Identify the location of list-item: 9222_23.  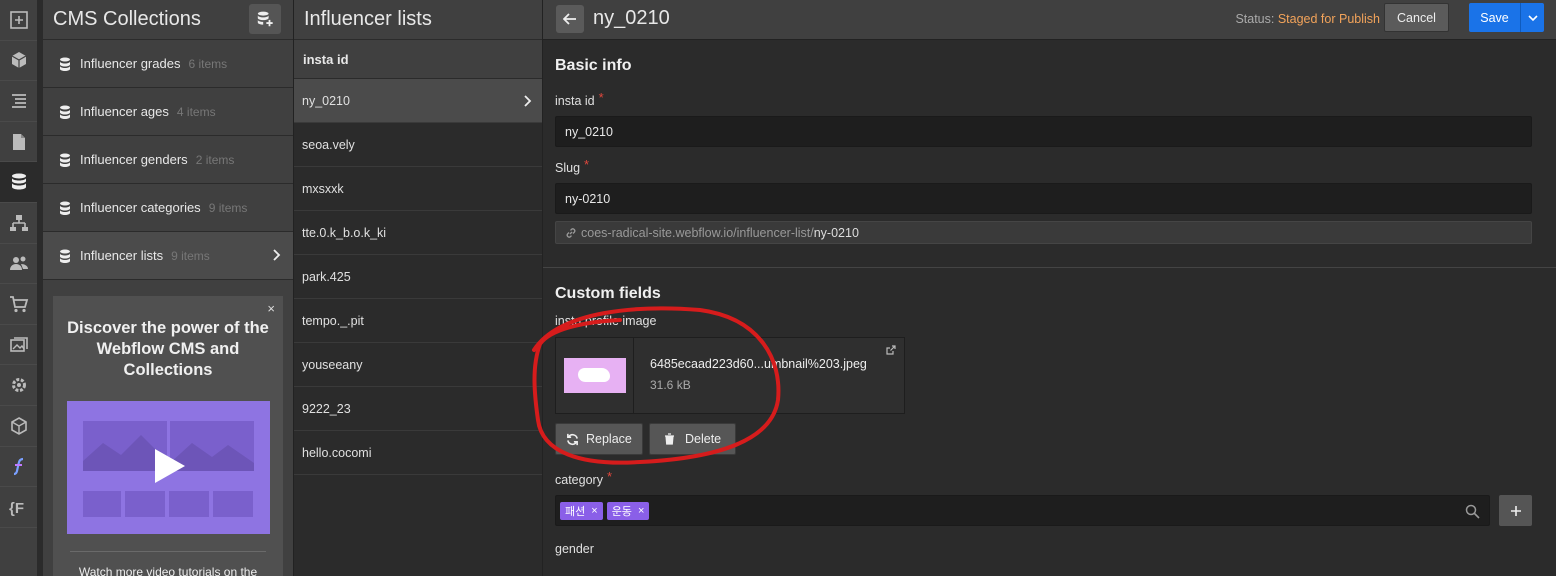
(418, 409).